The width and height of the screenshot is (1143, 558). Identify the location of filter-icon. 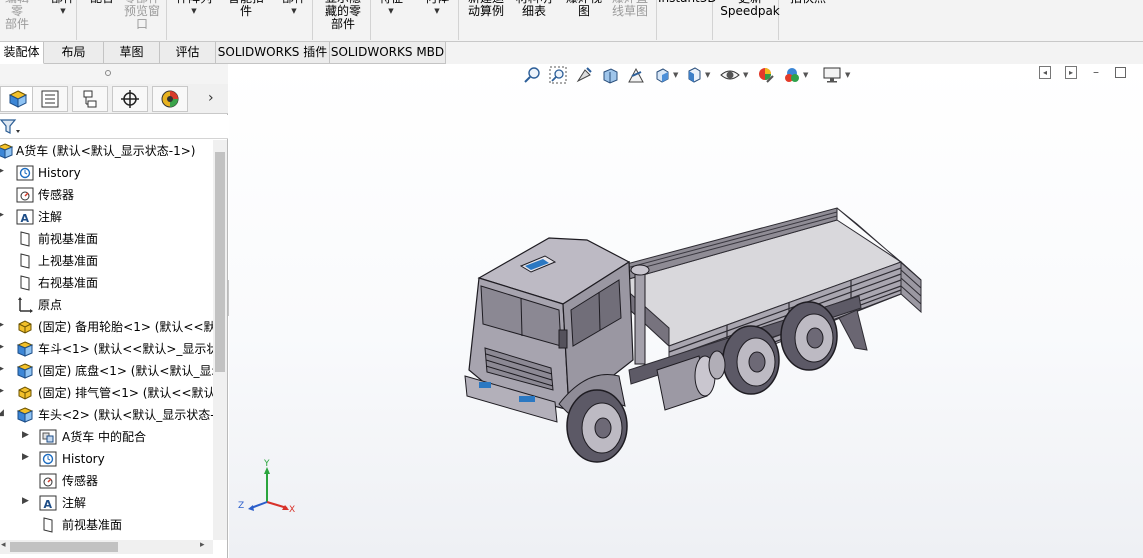
(11, 127).